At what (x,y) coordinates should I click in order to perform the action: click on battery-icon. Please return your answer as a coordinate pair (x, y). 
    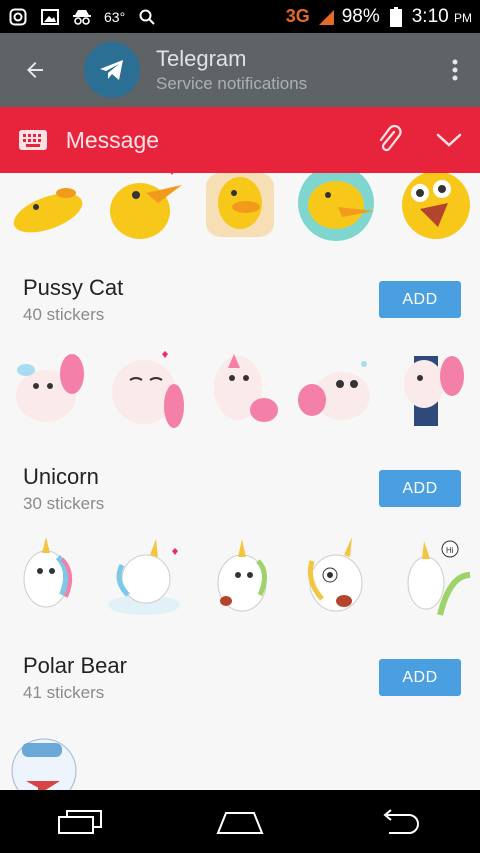
    Looking at the image, I should click on (396, 16).